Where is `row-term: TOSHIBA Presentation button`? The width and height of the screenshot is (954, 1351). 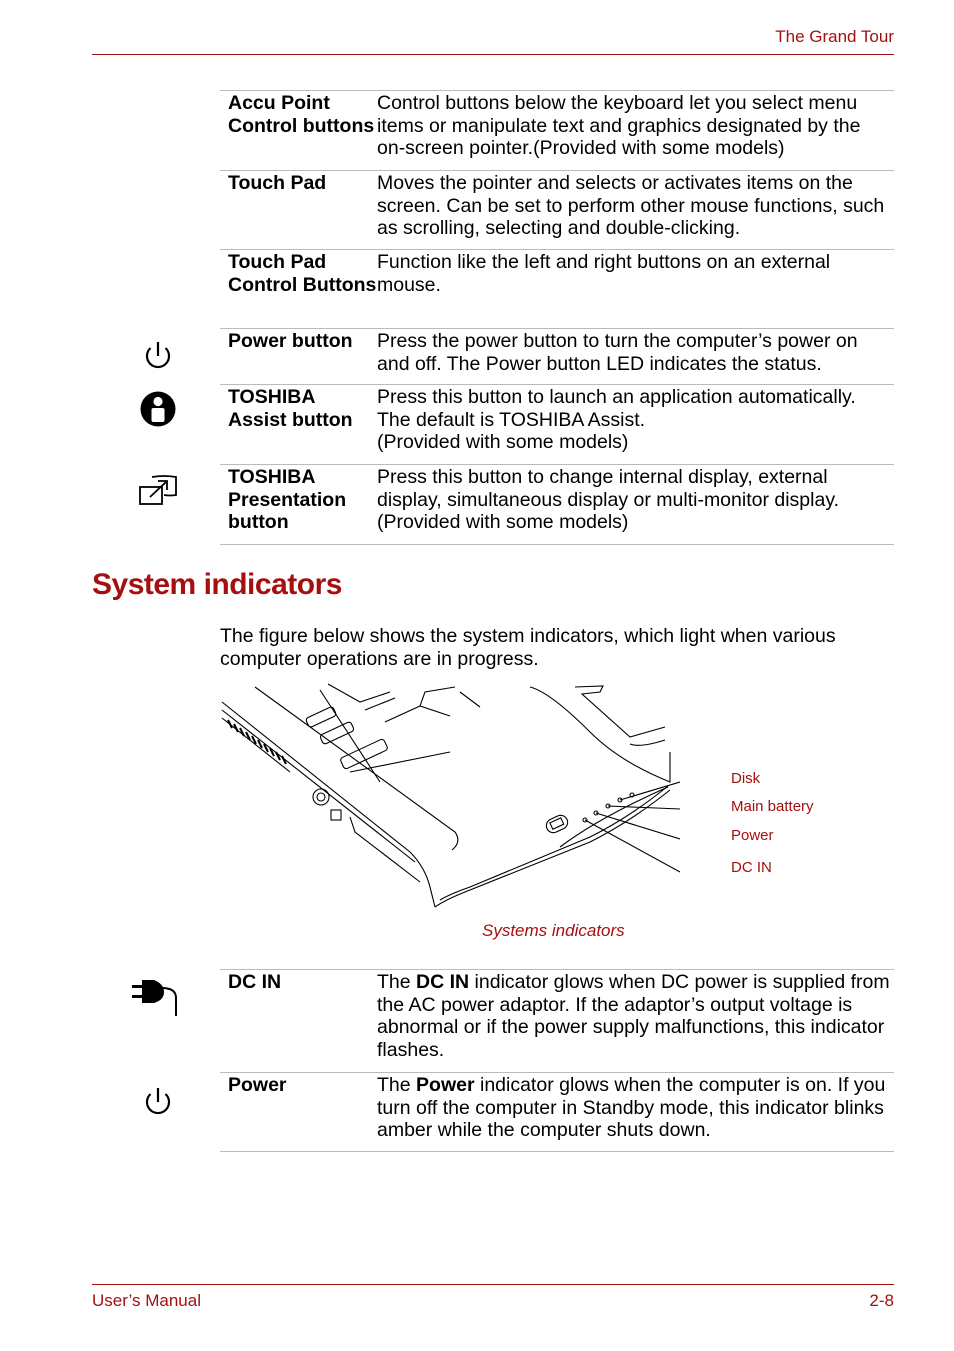 row-term: TOSHIBA Presentation button is located at coordinates (287, 499).